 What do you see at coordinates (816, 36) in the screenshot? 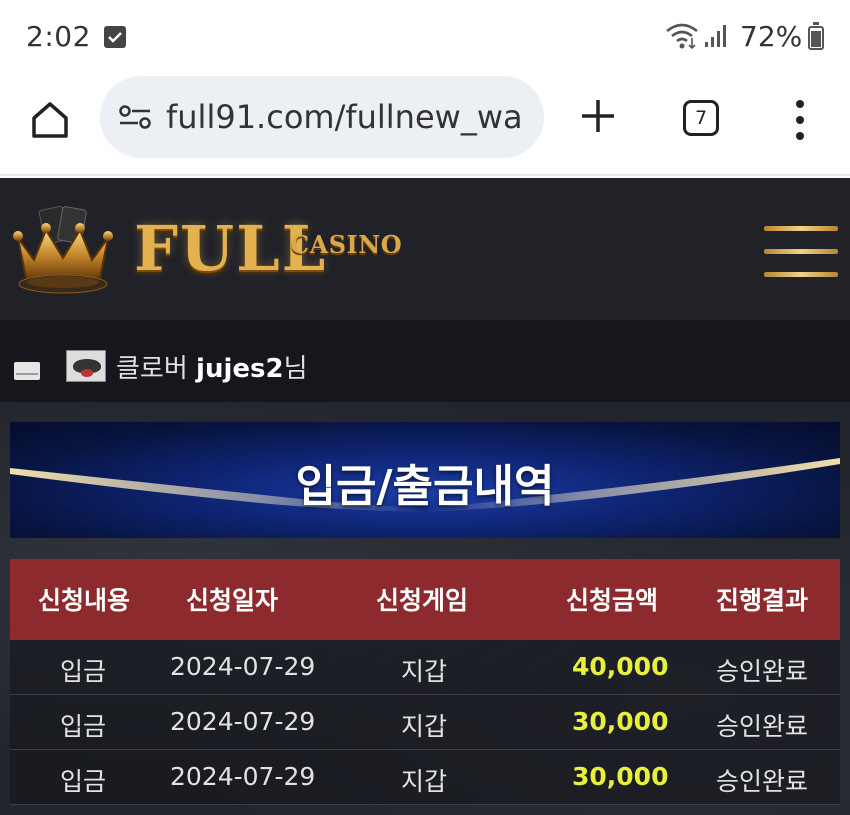
I see `battery-icon` at bounding box center [816, 36].